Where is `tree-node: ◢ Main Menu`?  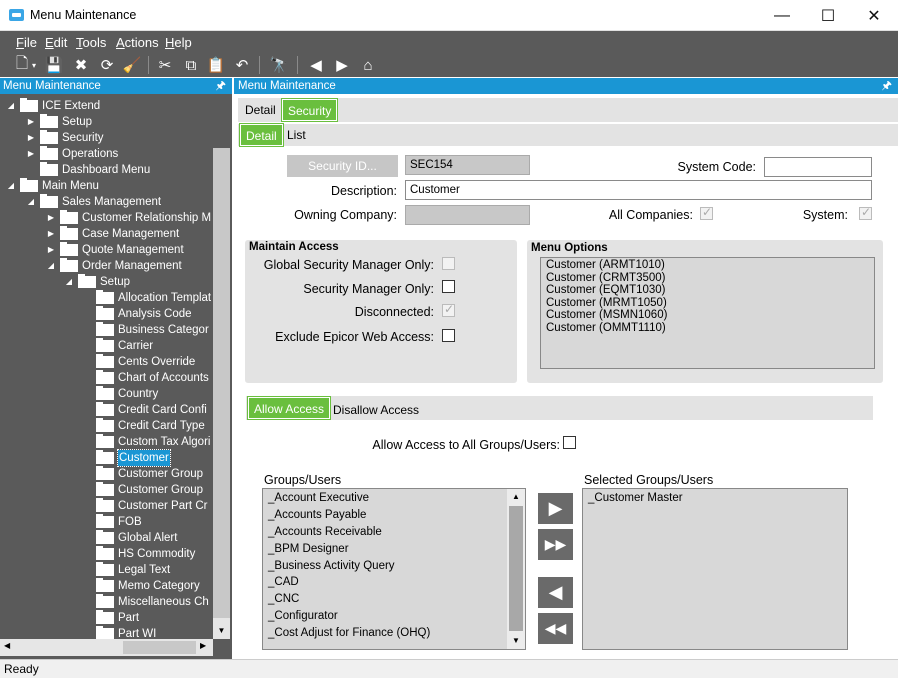 tree-node: ◢ Main Menu is located at coordinates (106, 186).